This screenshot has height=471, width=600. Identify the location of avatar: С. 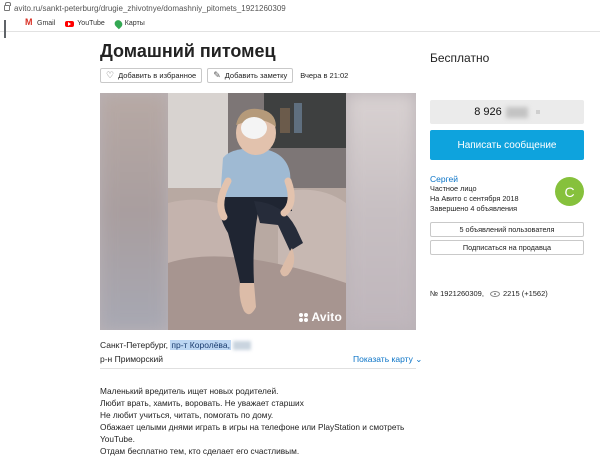
(569, 191).